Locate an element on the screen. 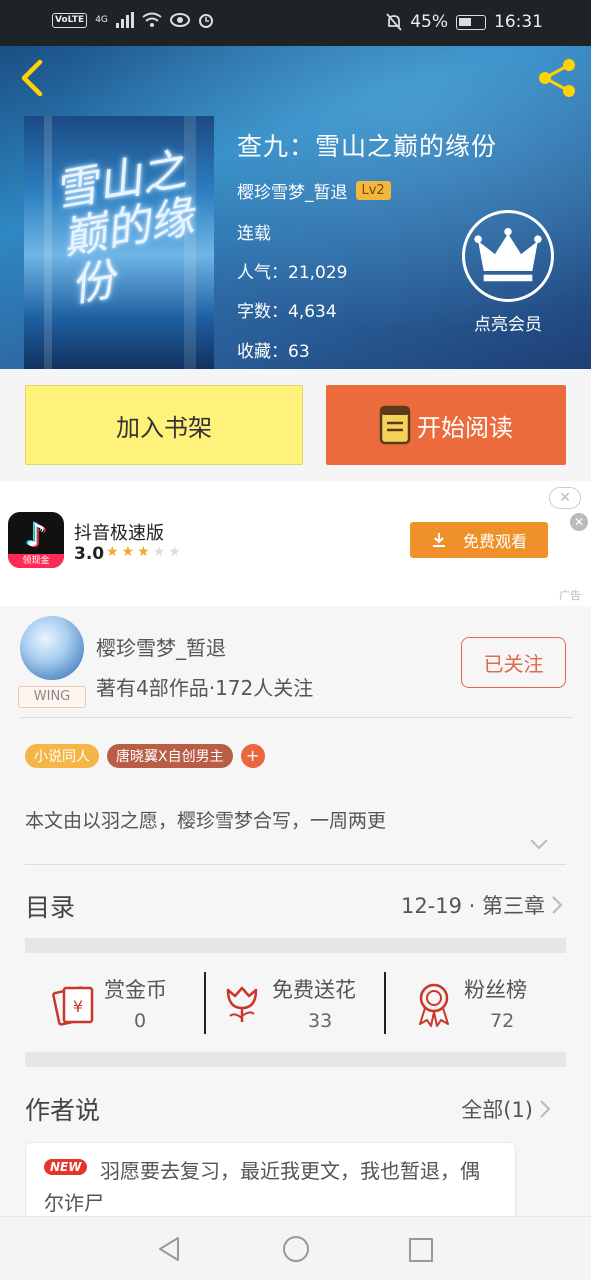 This screenshot has width=591, height=1280. stat-value: 0 is located at coordinates (140, 1021).